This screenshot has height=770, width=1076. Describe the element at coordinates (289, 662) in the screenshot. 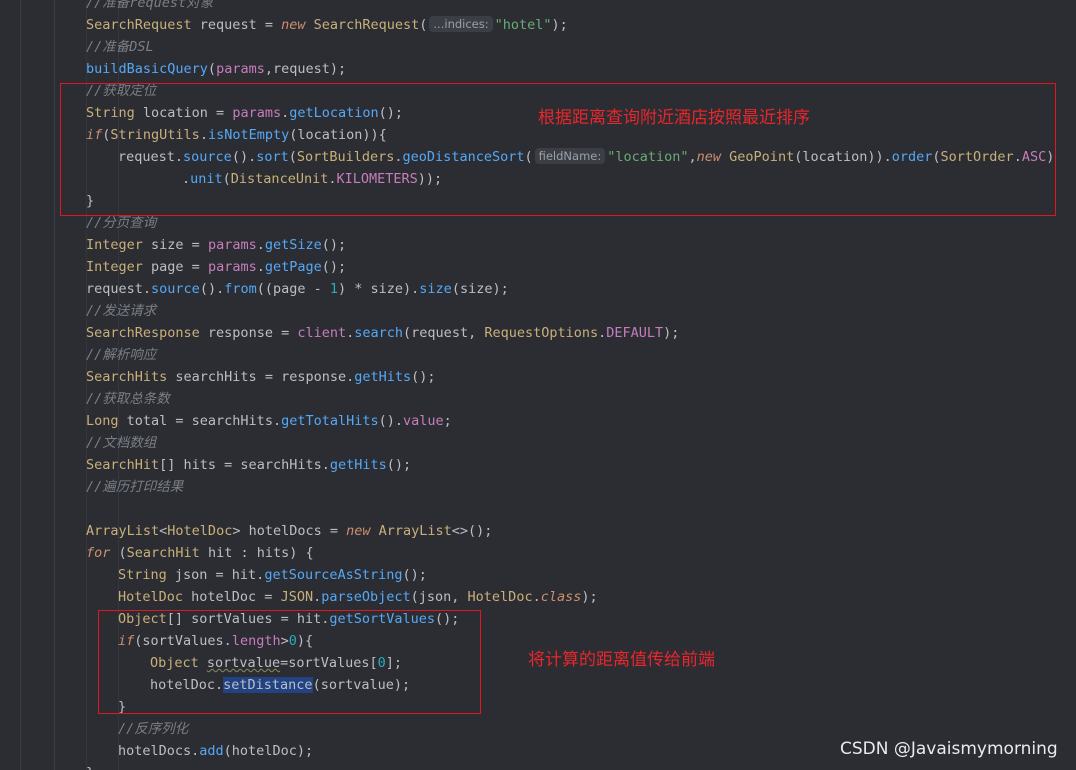

I see `annotation-box-sort-values` at that location.